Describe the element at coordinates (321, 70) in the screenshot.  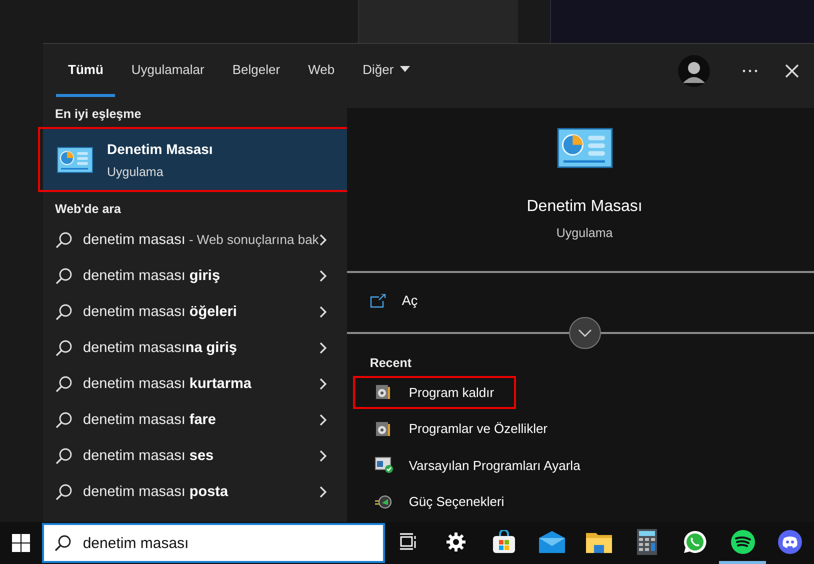
I see `tab: Web` at that location.